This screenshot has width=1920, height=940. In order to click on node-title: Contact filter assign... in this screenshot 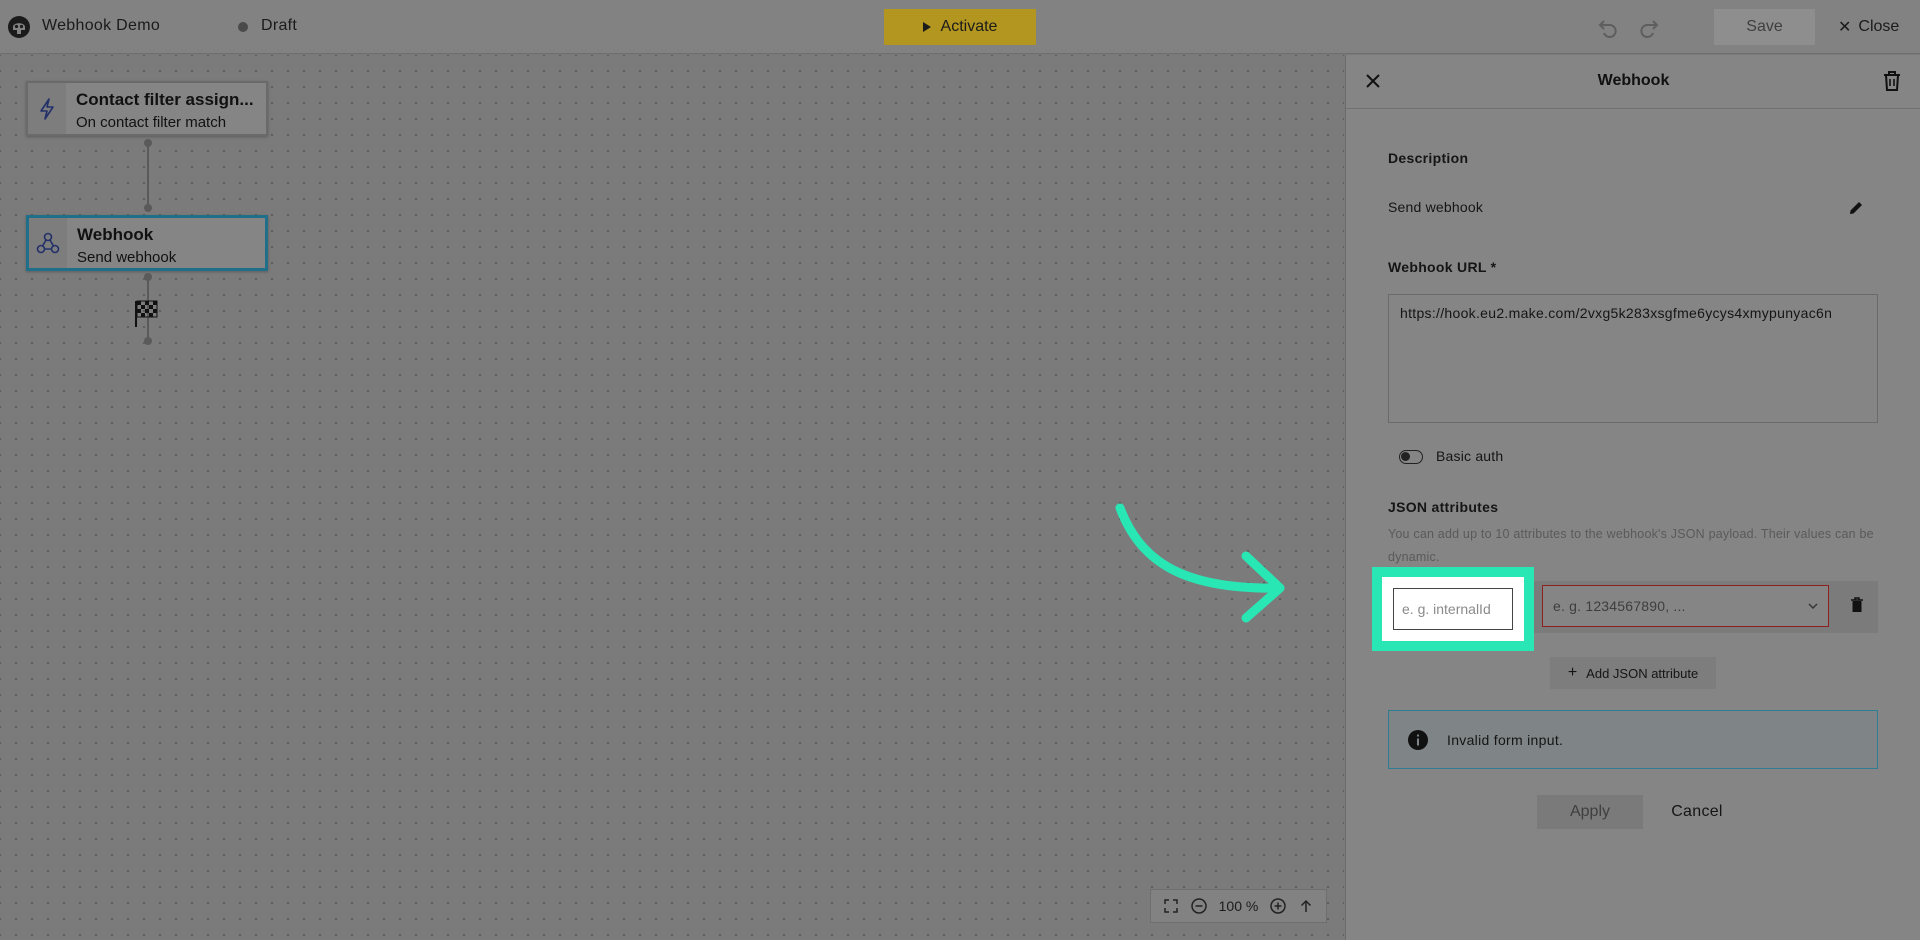, I will do `click(165, 99)`.